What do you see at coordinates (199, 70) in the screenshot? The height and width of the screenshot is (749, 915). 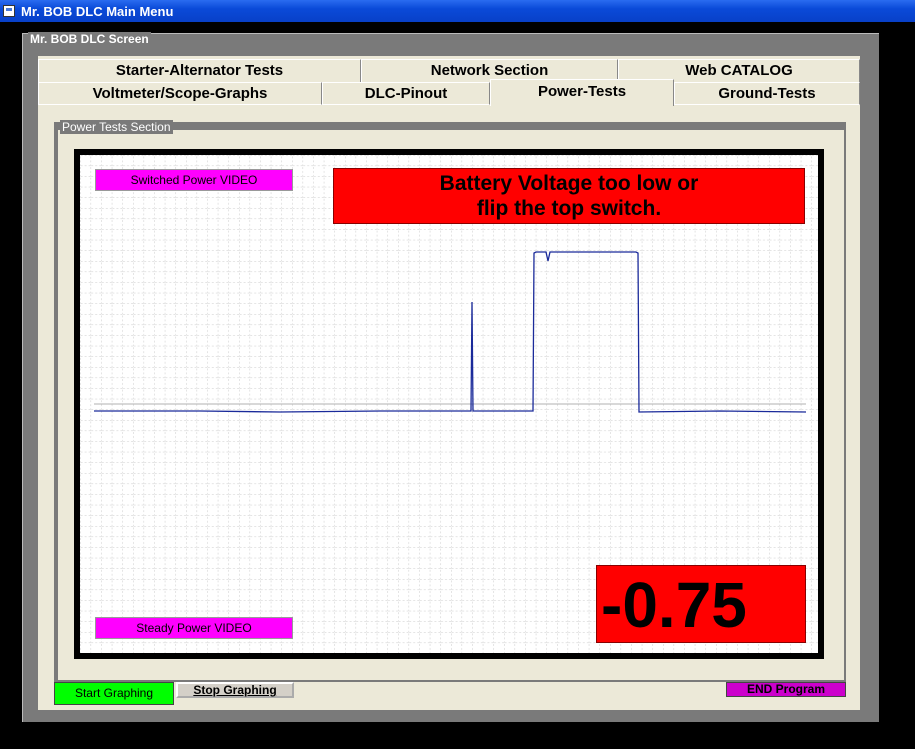 I see `tab-starter-alternator-tests: Starter-Alternator Tests` at bounding box center [199, 70].